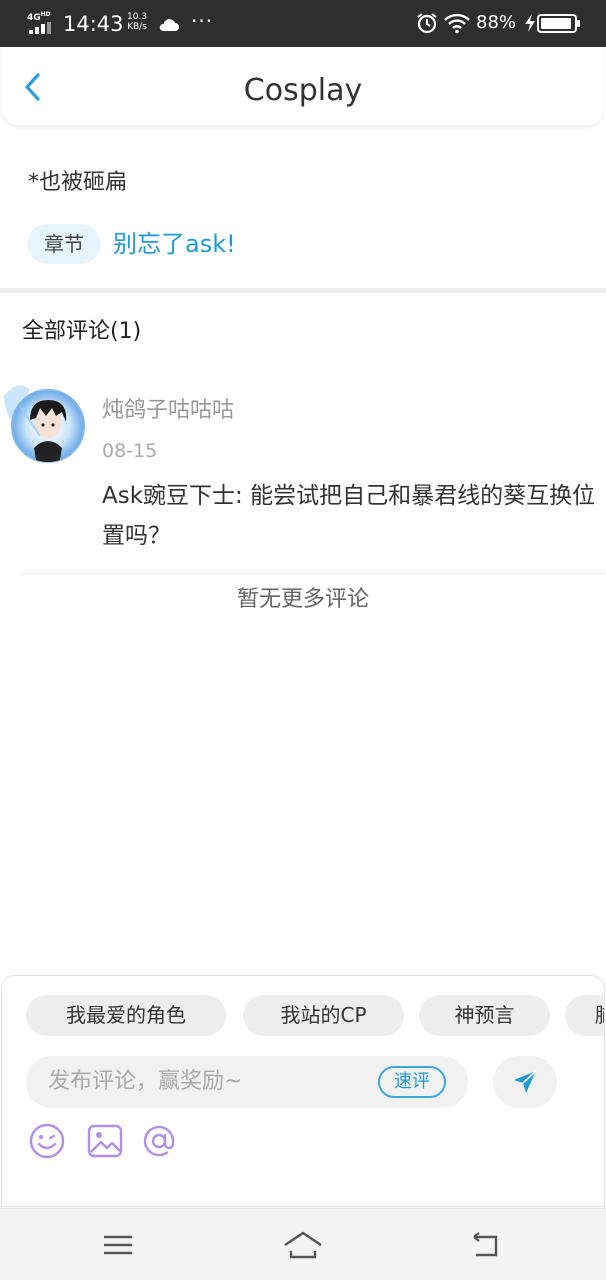 This screenshot has height=1280, width=606. What do you see at coordinates (313, 573) in the screenshot?
I see `comment-divider` at bounding box center [313, 573].